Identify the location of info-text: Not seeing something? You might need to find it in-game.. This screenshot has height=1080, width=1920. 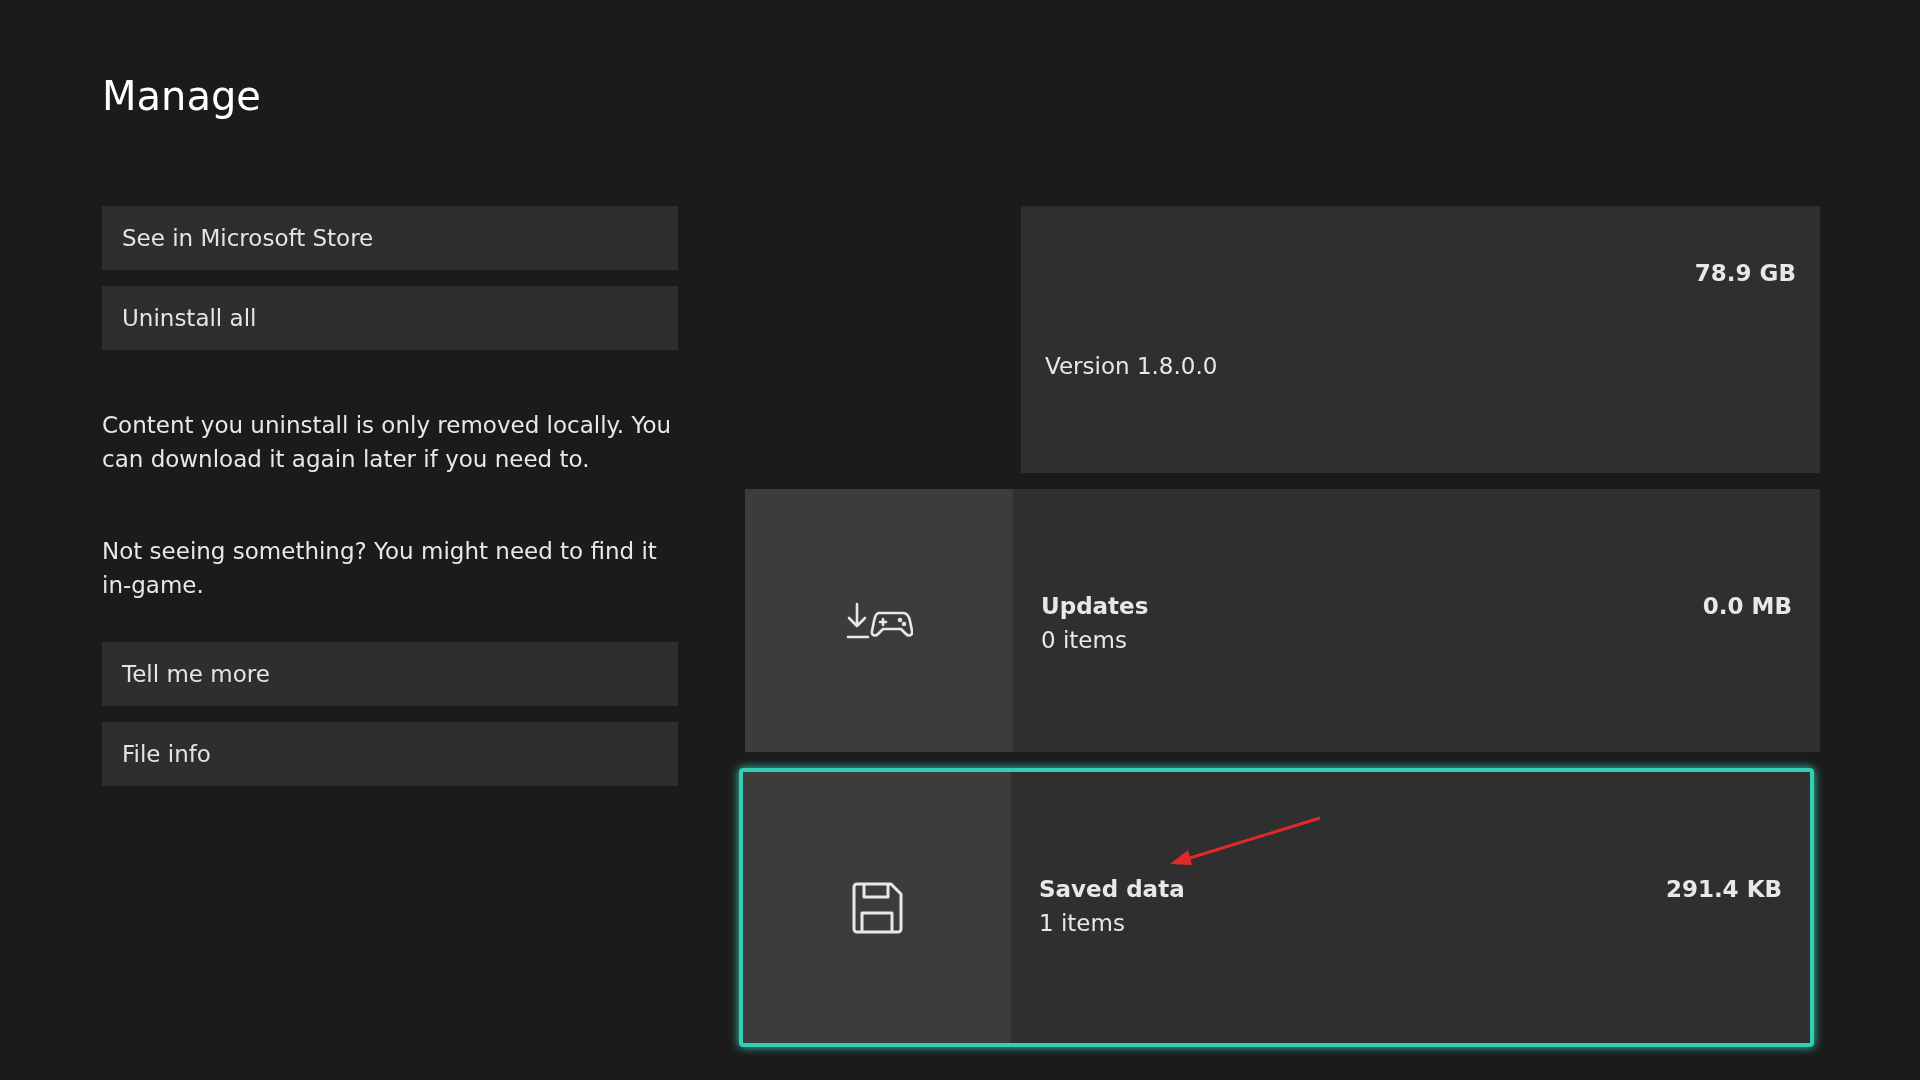
(380, 568).